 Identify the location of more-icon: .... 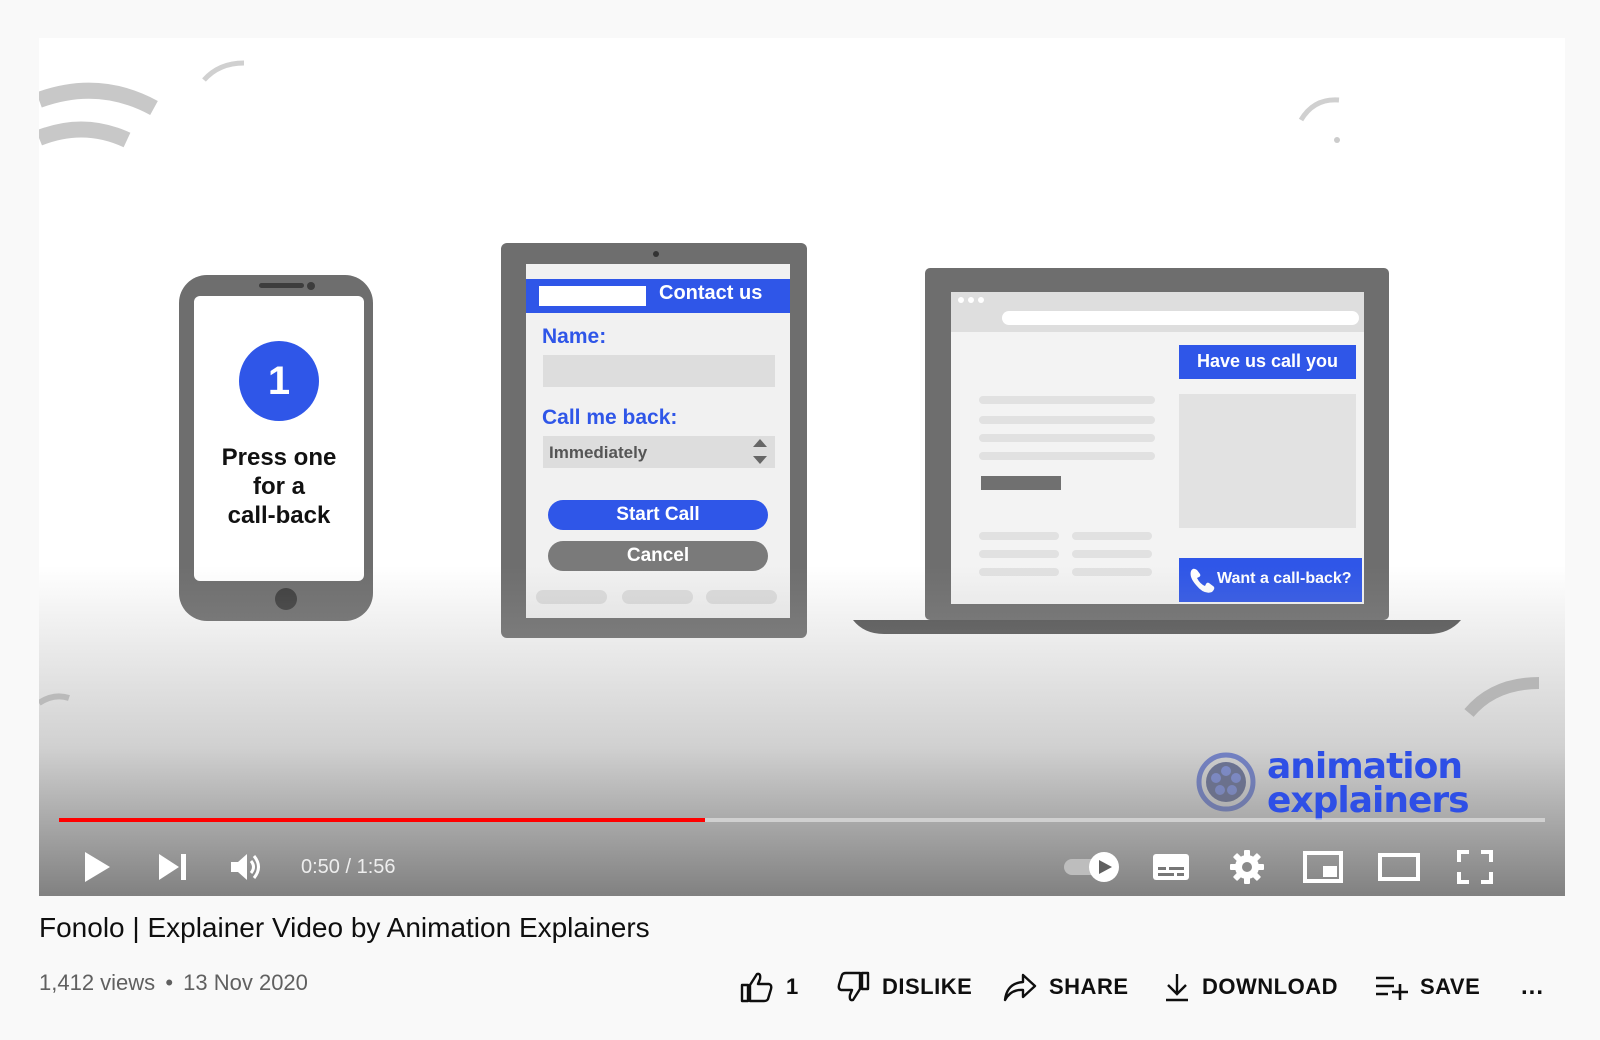
(1533, 986).